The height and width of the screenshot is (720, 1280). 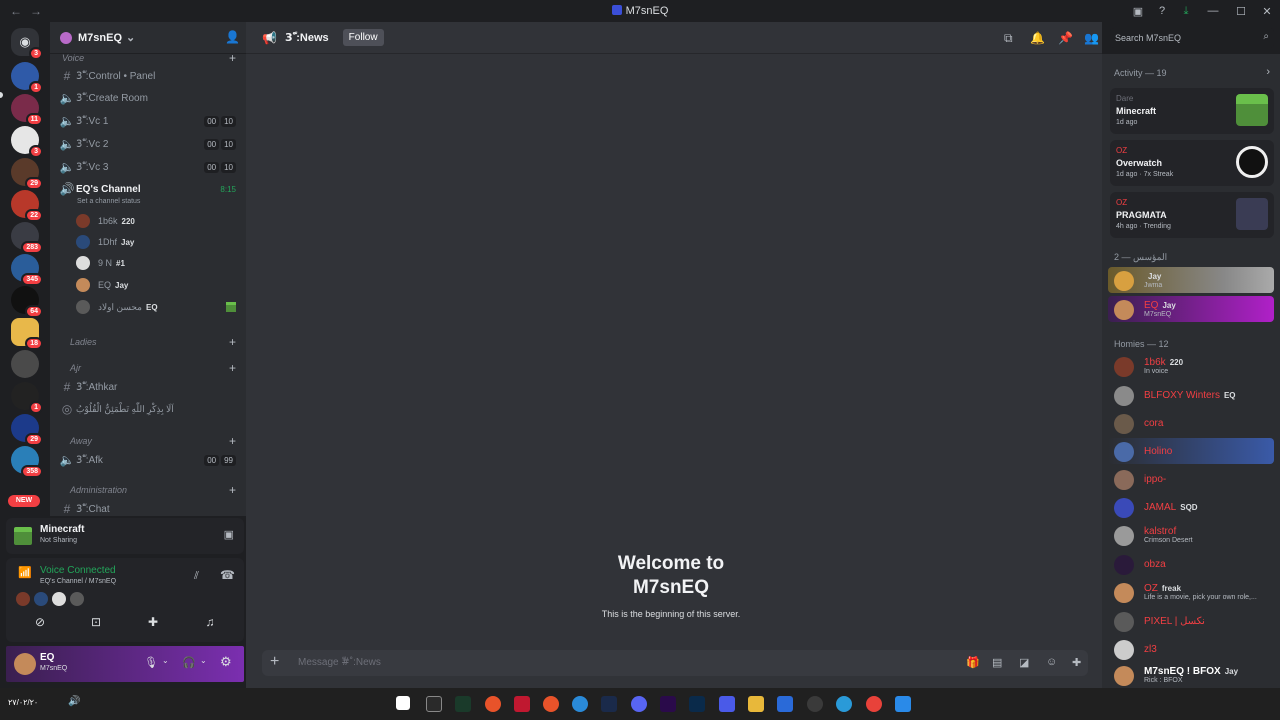 What do you see at coordinates (226, 662) in the screenshot?
I see `gear-icon: ⚙` at bounding box center [226, 662].